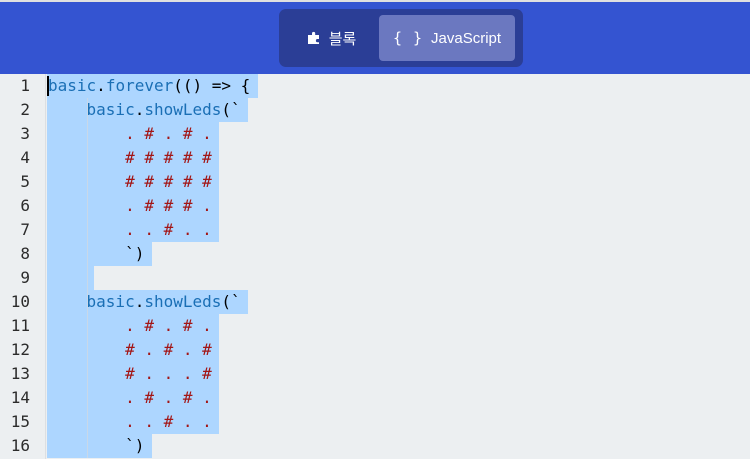 The height and width of the screenshot is (459, 750). I want to click on code-string: # . . . #, so click(130, 373).